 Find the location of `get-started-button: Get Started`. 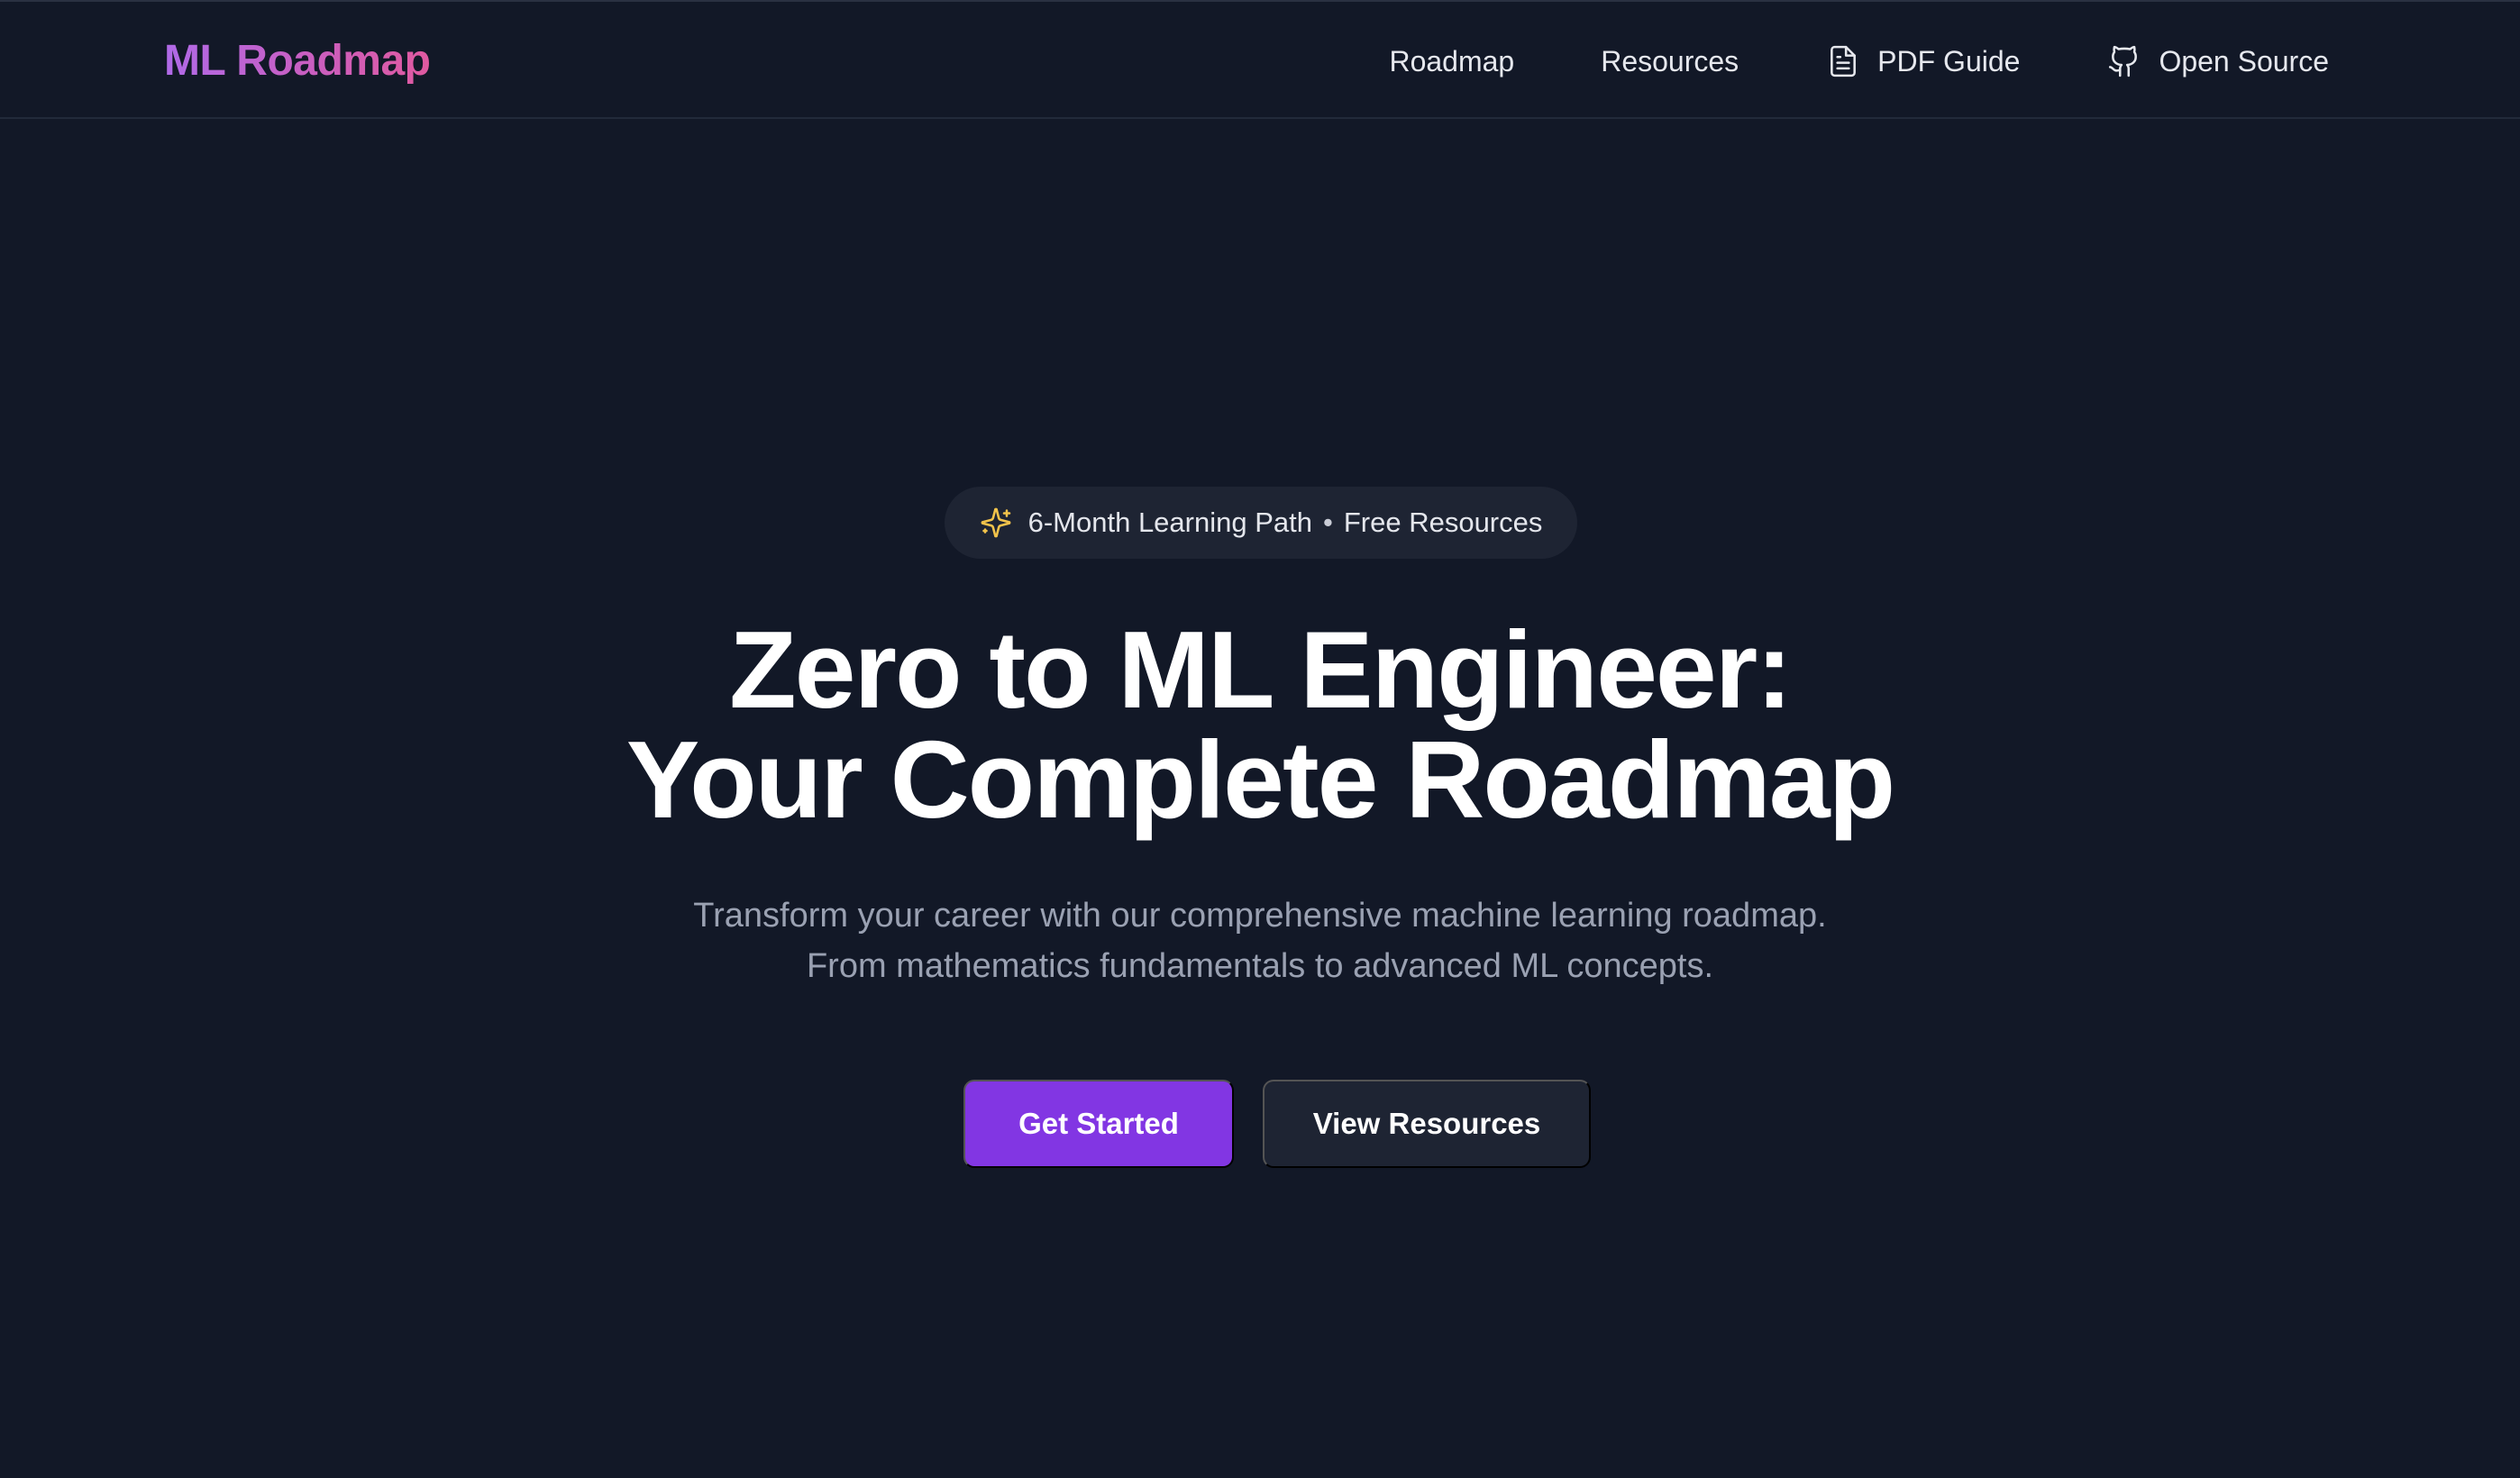

get-started-button: Get Started is located at coordinates (1098, 1124).